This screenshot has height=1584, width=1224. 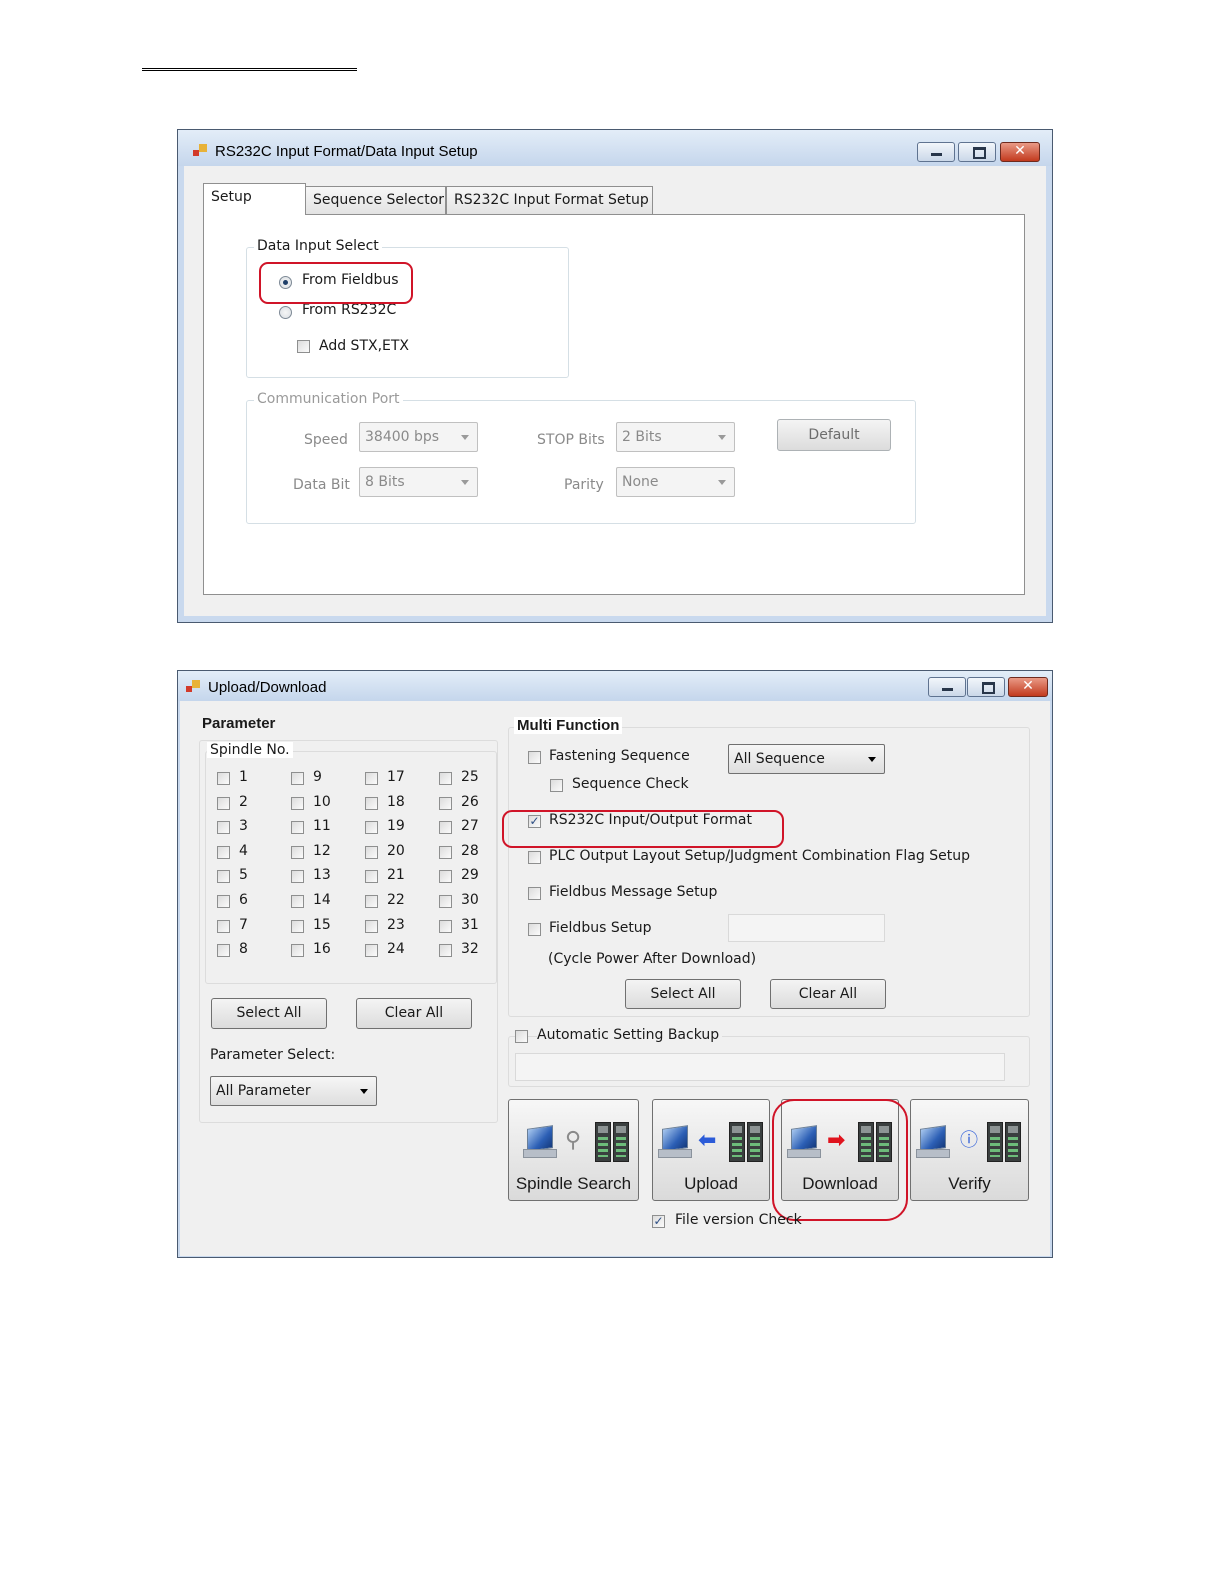 I want to click on spindle-search-button: ⚲ Spindle Search, so click(x=573, y=1150).